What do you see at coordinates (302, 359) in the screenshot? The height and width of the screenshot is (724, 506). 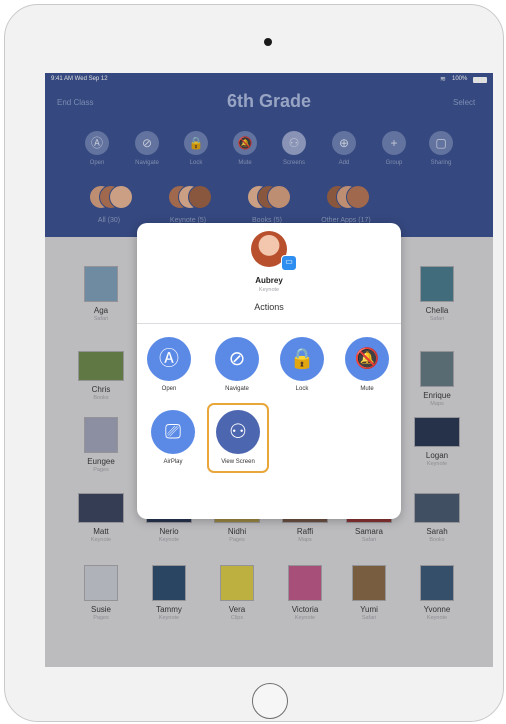 I see `lock-icon: 🔒` at bounding box center [302, 359].